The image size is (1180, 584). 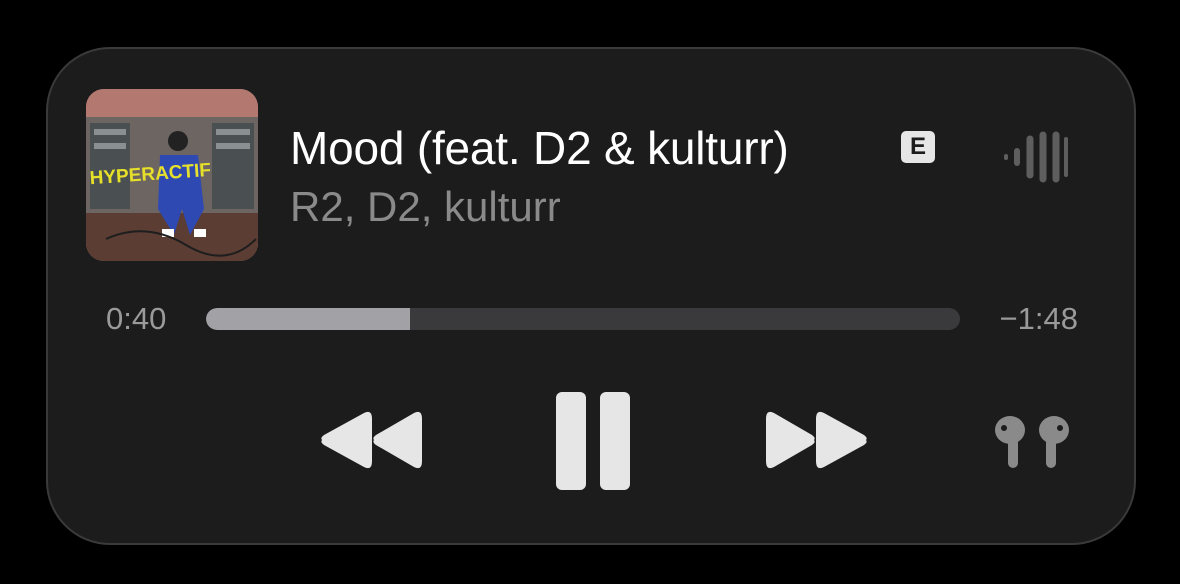 I want to click on remaining-time: −1:48, so click(x=1038, y=318).